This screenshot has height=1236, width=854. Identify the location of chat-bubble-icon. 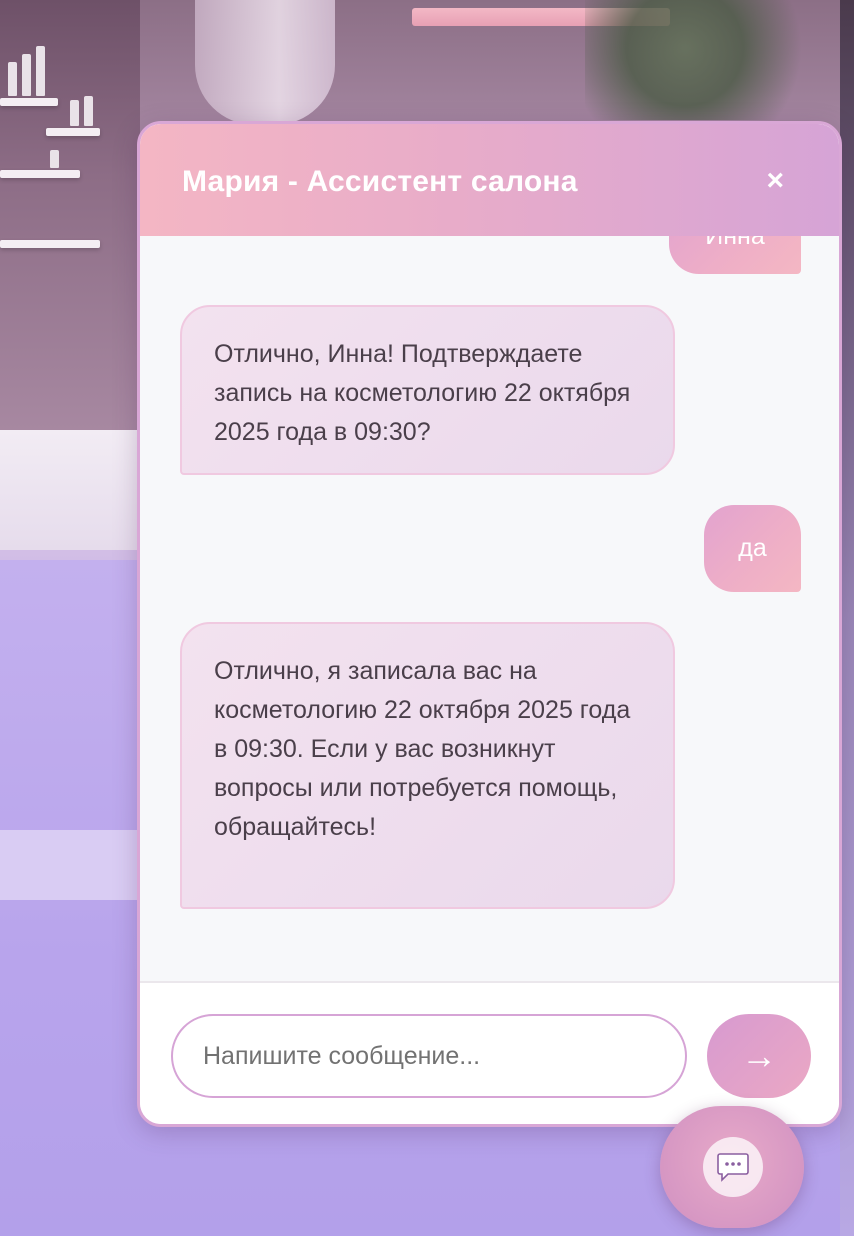
(733, 1167).